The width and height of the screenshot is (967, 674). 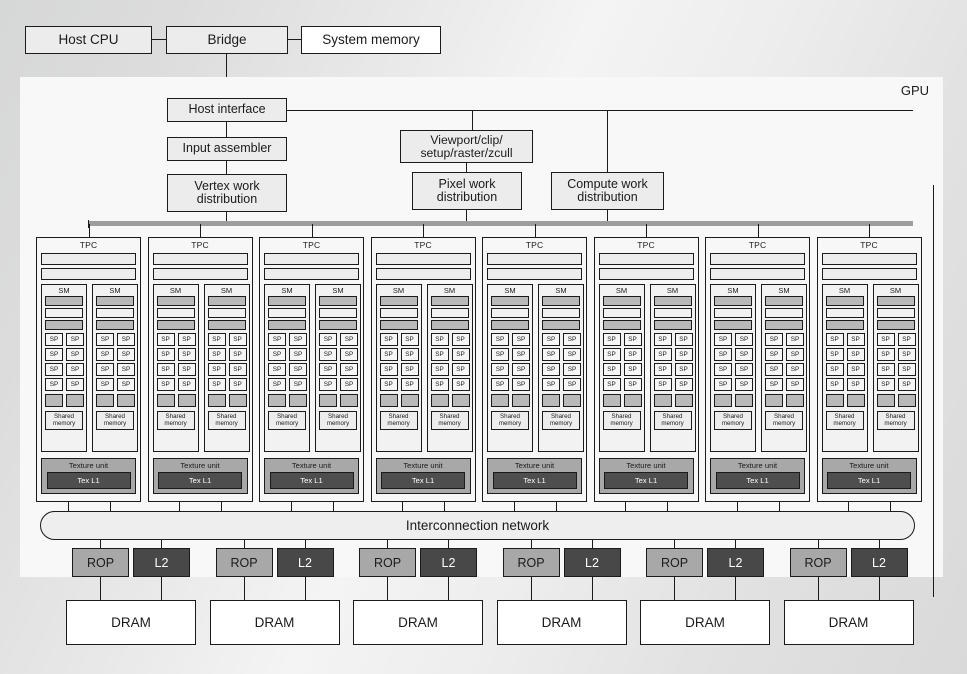 What do you see at coordinates (467, 191) in the screenshot?
I see `pixel-work-distribution-box: Pixel work distribution` at bounding box center [467, 191].